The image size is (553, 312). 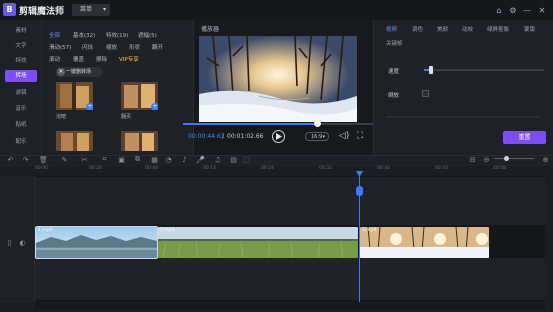 What do you see at coordinates (137, 159) in the screenshot?
I see `copy-icon: ⧉` at bounding box center [137, 159].